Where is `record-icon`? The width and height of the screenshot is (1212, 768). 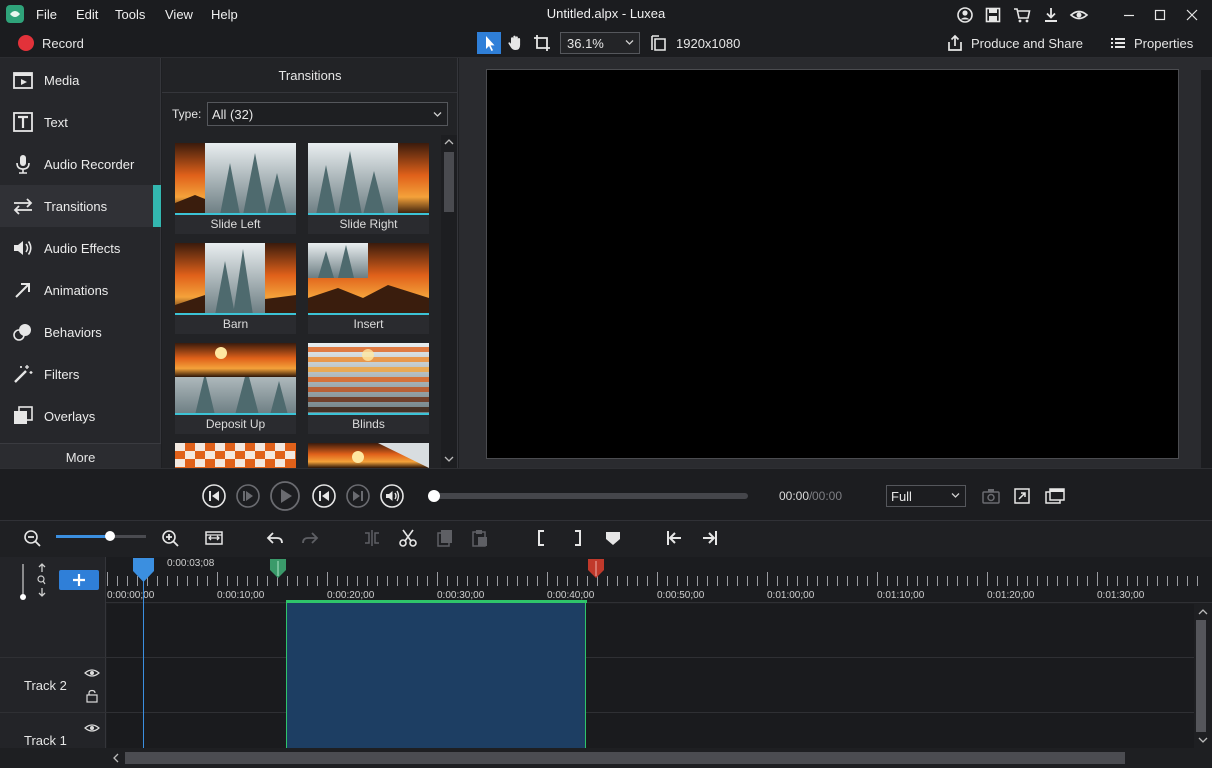
record-icon is located at coordinates (26, 43).